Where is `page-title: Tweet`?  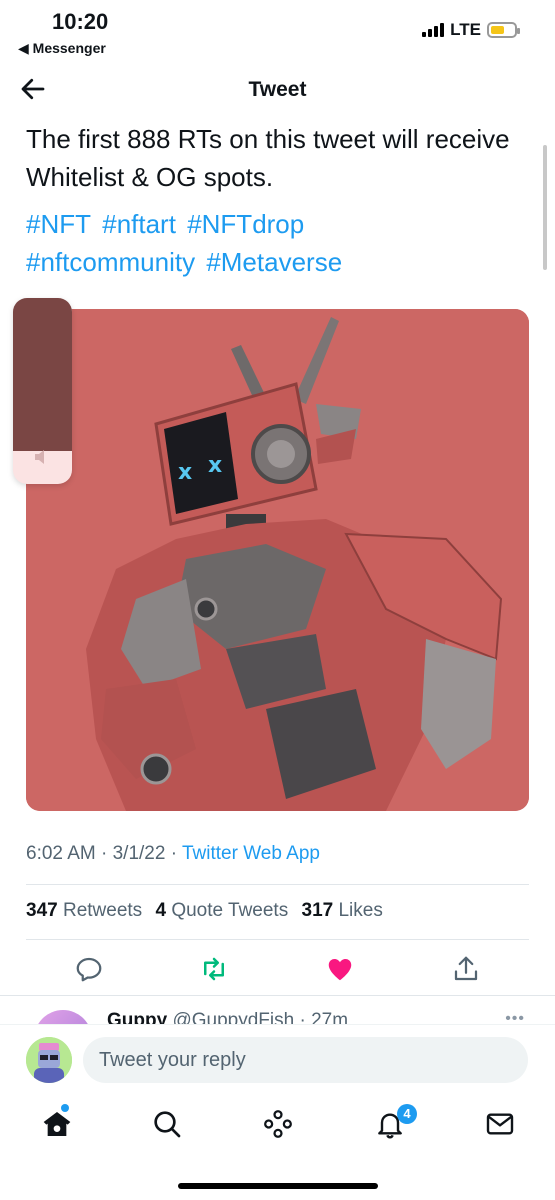 page-title: Tweet is located at coordinates (277, 89).